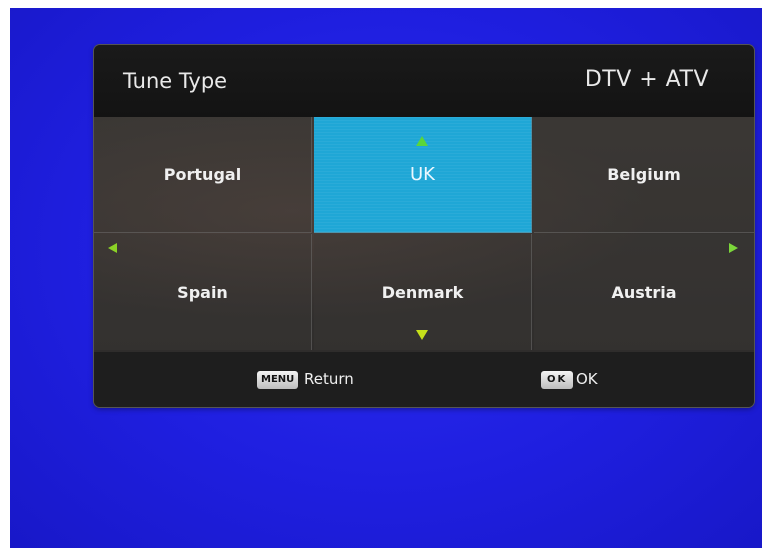 The width and height of the screenshot is (769, 552). I want to click on country-option-spain: Spain, so click(203, 292).